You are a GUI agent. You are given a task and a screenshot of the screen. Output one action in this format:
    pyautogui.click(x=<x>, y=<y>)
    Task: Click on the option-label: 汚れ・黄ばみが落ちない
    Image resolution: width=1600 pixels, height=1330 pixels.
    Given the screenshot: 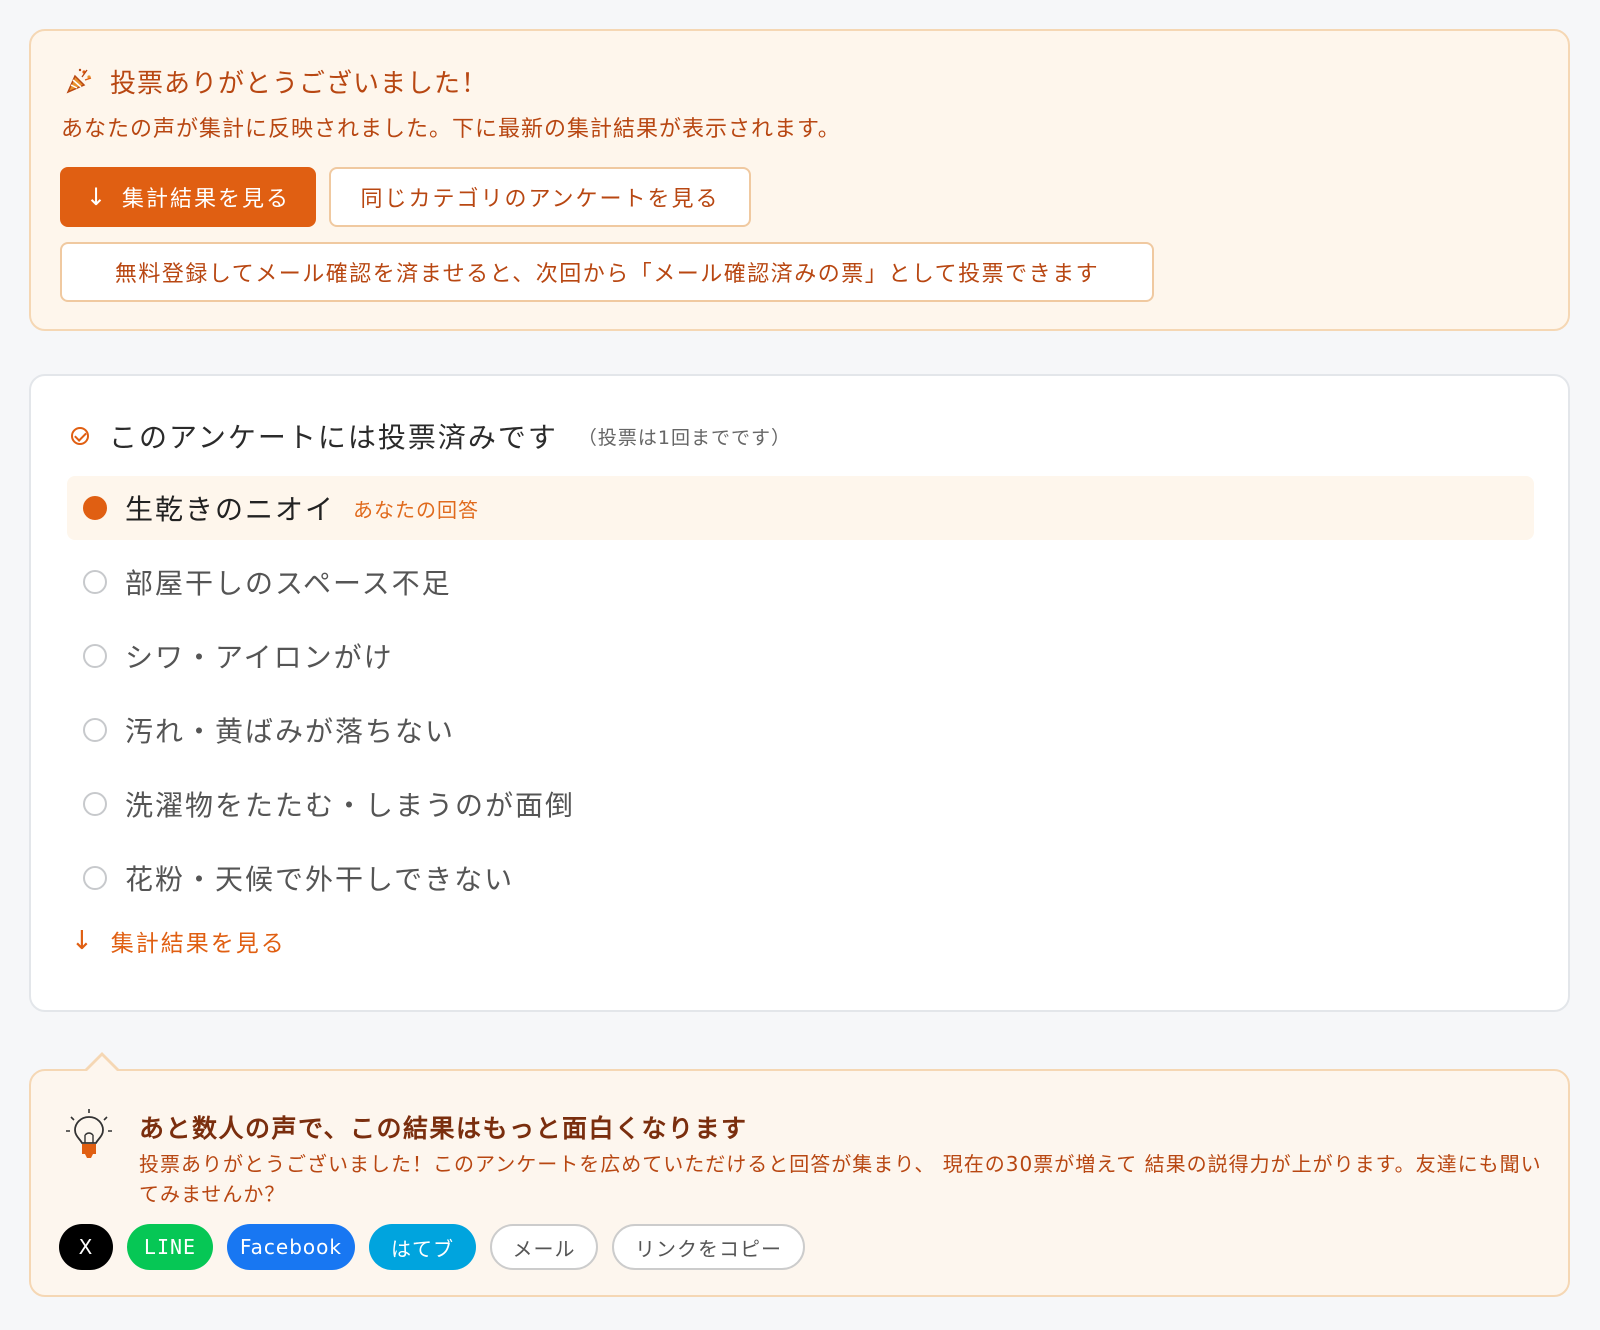 What is the action you would take?
    pyautogui.click(x=290, y=731)
    